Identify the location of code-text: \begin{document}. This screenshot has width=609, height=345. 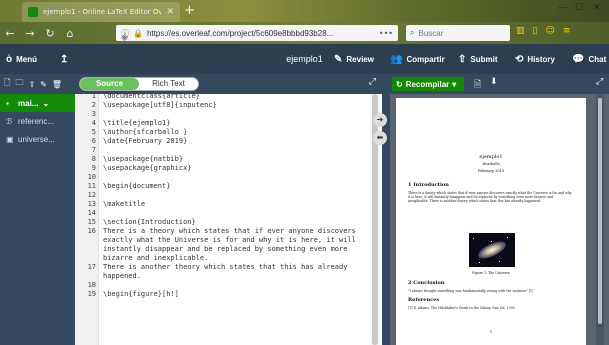
(134, 186).